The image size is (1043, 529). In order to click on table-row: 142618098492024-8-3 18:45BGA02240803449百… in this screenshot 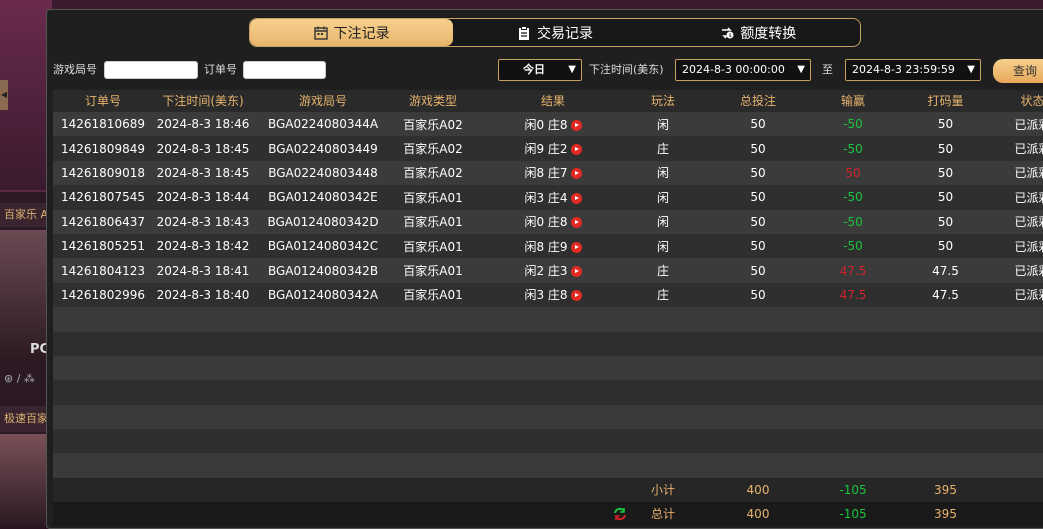, I will do `click(548, 148)`.